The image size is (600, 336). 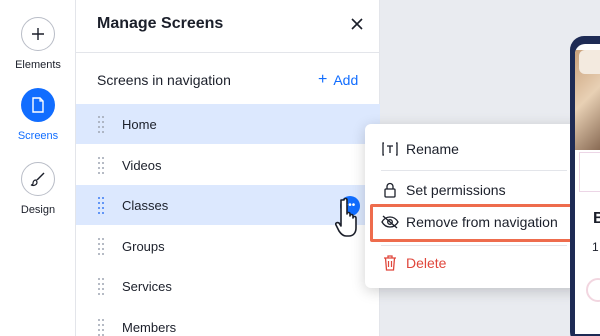 What do you see at coordinates (38, 210) in the screenshot?
I see `rail-label-design: Design` at bounding box center [38, 210].